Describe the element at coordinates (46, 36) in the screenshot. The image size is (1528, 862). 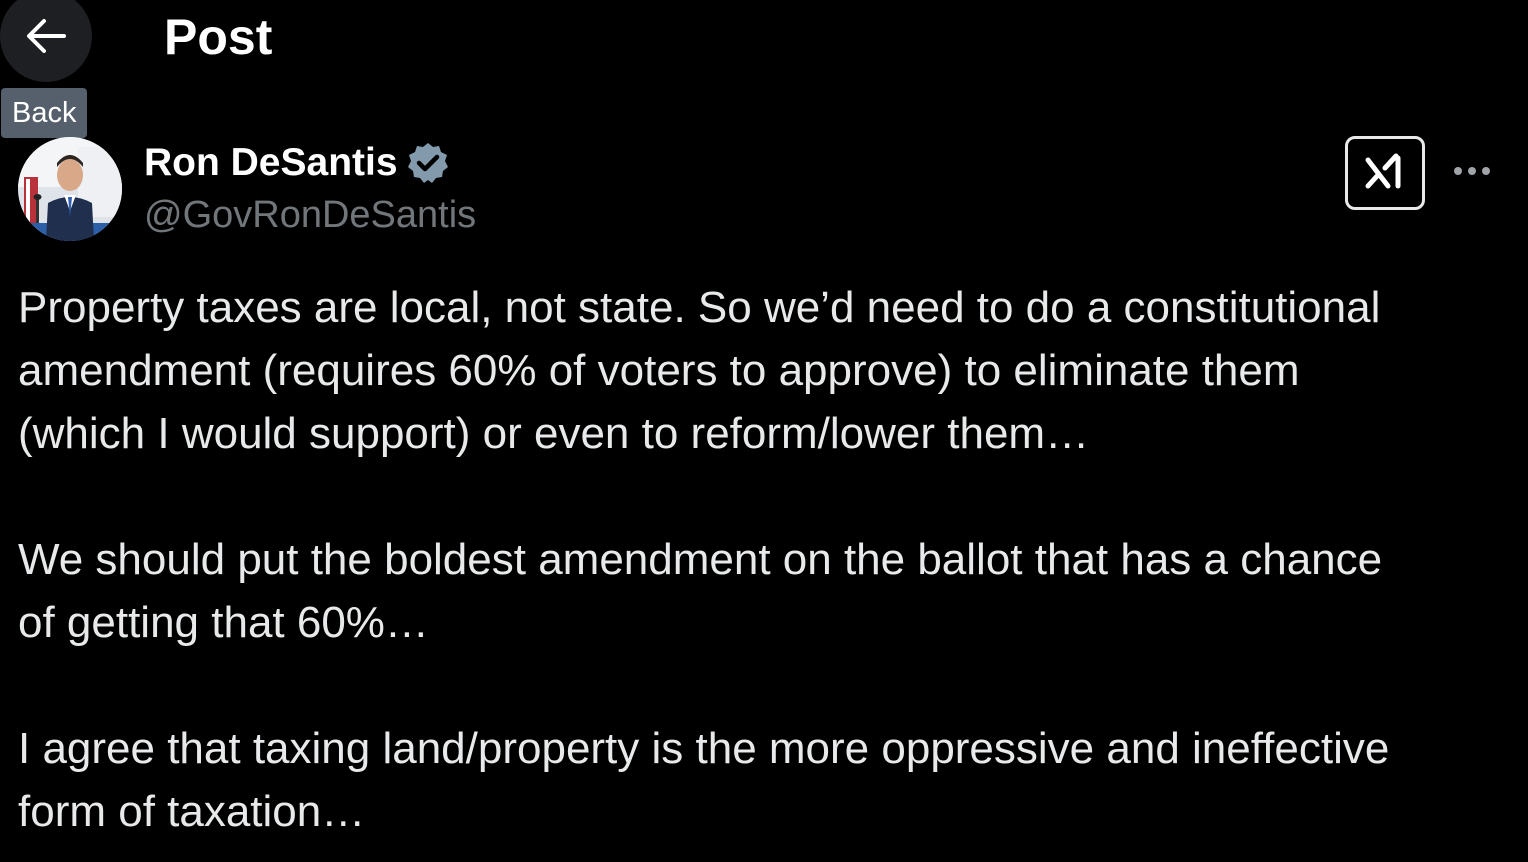
I see `arrow-left-icon` at that location.